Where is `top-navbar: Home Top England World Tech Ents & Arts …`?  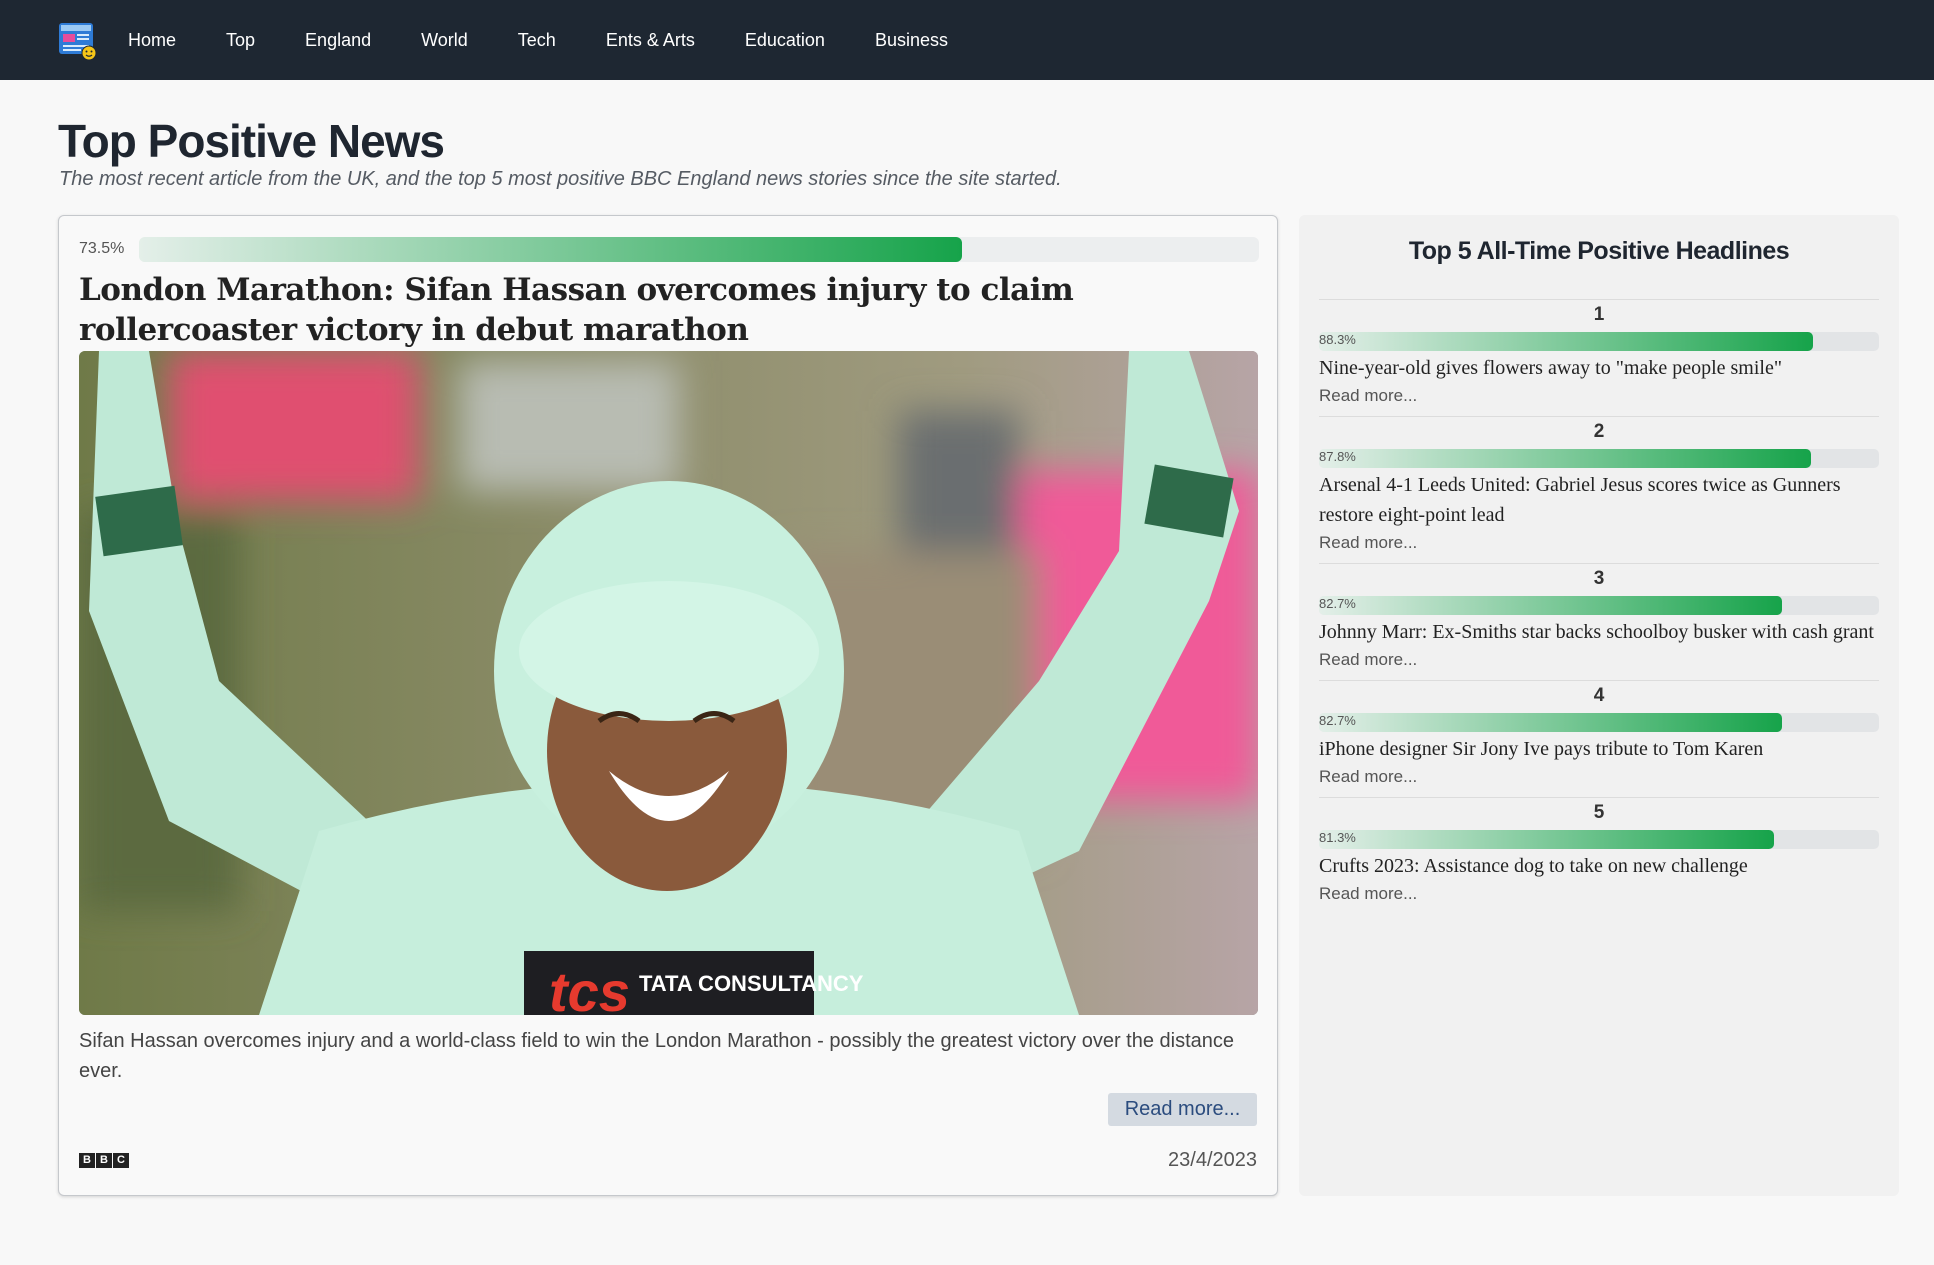
top-navbar: Home Top England World Tech Ents & Arts … is located at coordinates (967, 40).